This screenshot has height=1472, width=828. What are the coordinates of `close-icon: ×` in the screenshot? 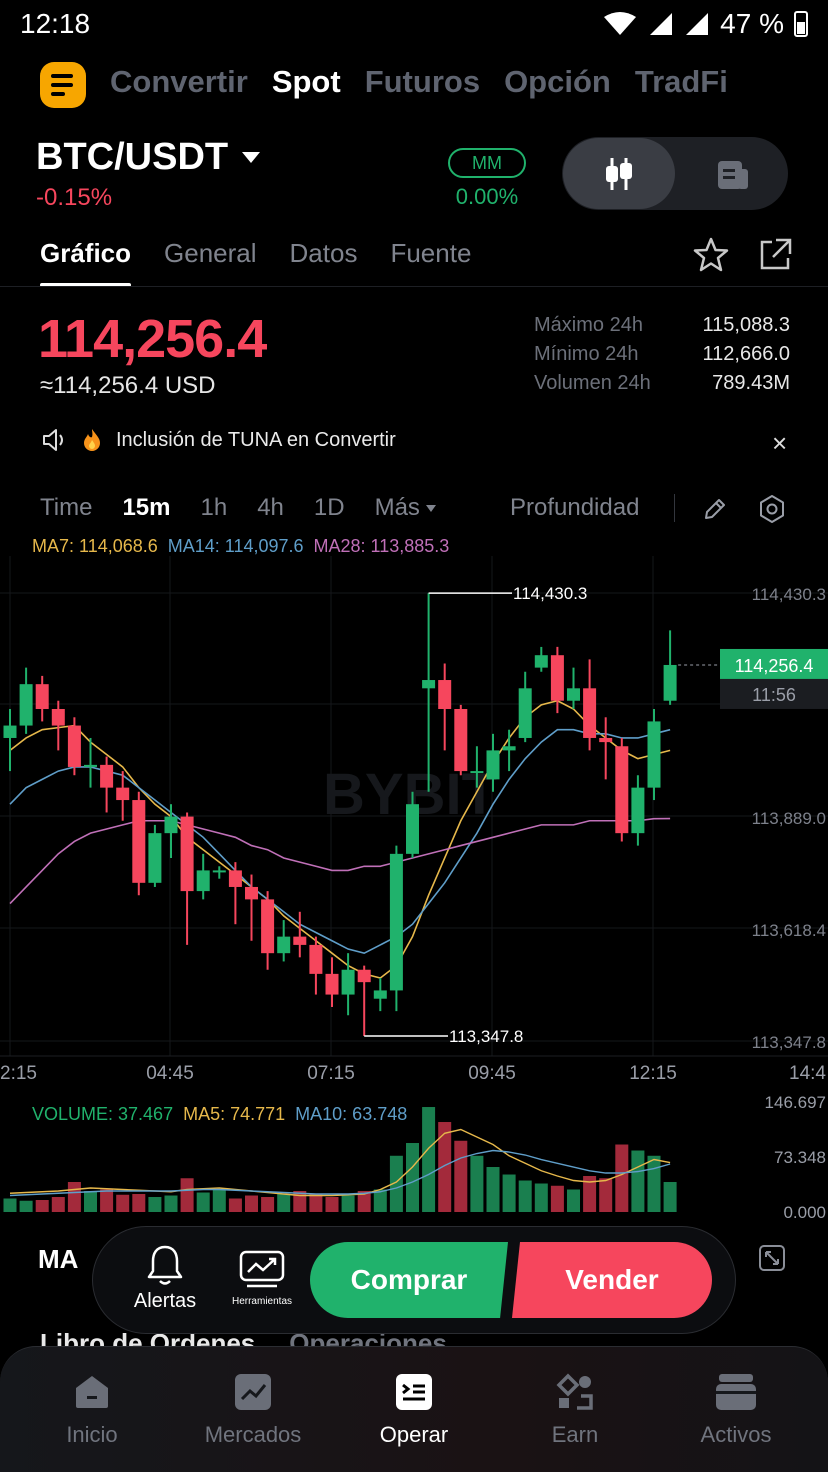 It's located at (779, 443).